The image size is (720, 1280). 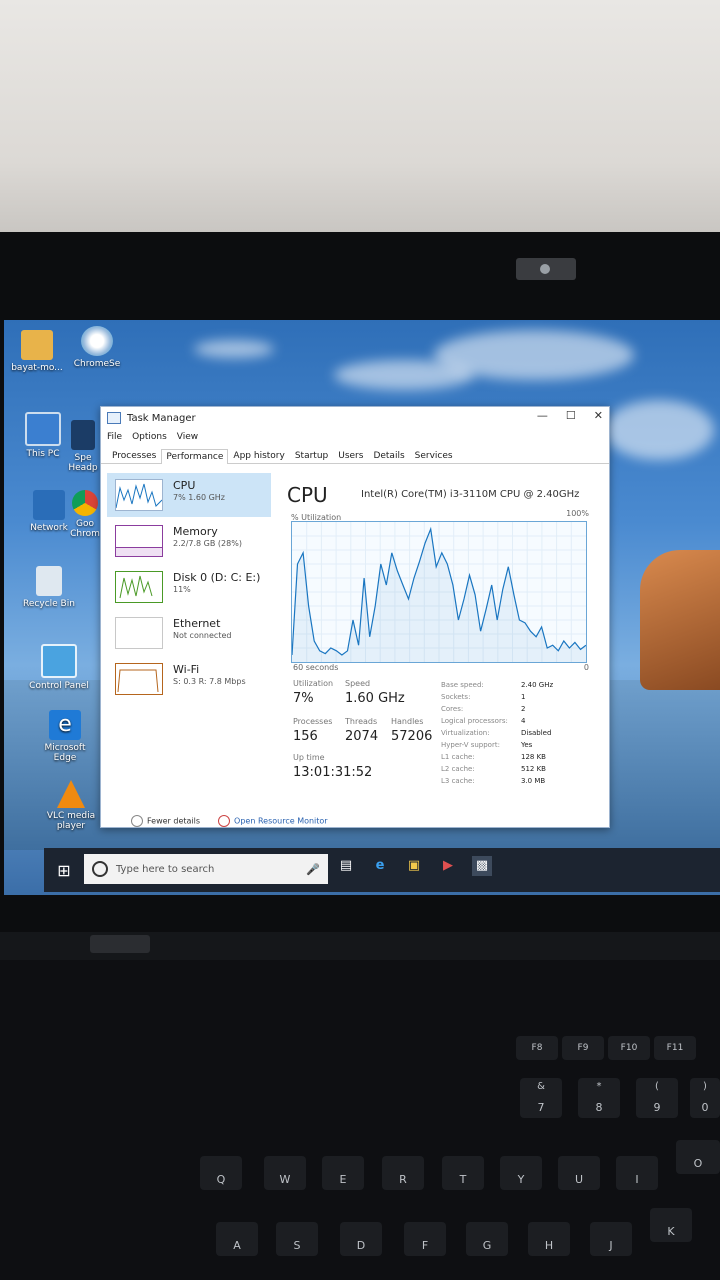 I want to click on resource-item-memory: Memory 2.2/7.8 GB (28%), so click(x=189, y=541).